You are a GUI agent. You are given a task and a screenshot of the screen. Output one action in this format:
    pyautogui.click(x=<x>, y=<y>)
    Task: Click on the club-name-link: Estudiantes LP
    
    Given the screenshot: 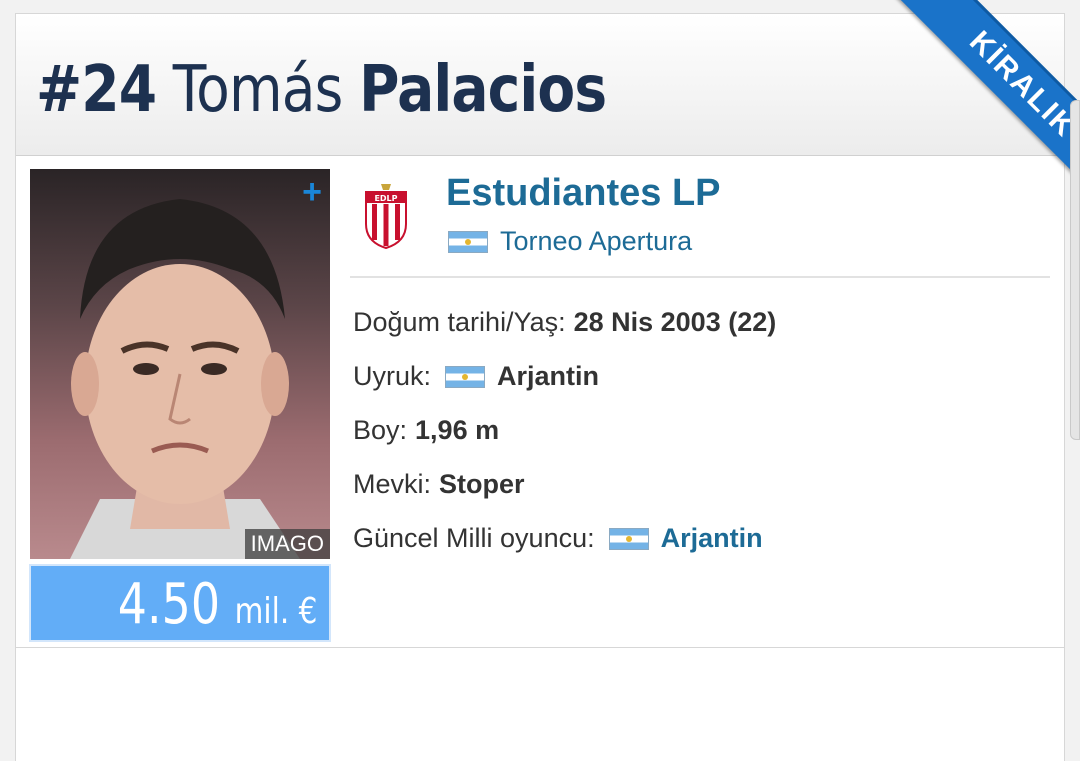 What is the action you would take?
    pyautogui.click(x=583, y=193)
    